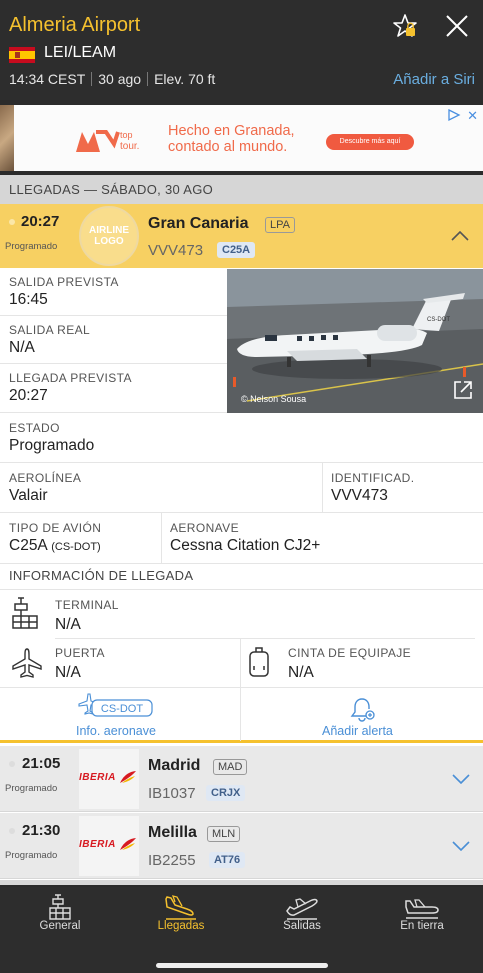  Describe the element at coordinates (241, 438) in the screenshot. I see `flight-status-row: ESTADO Programado` at that location.